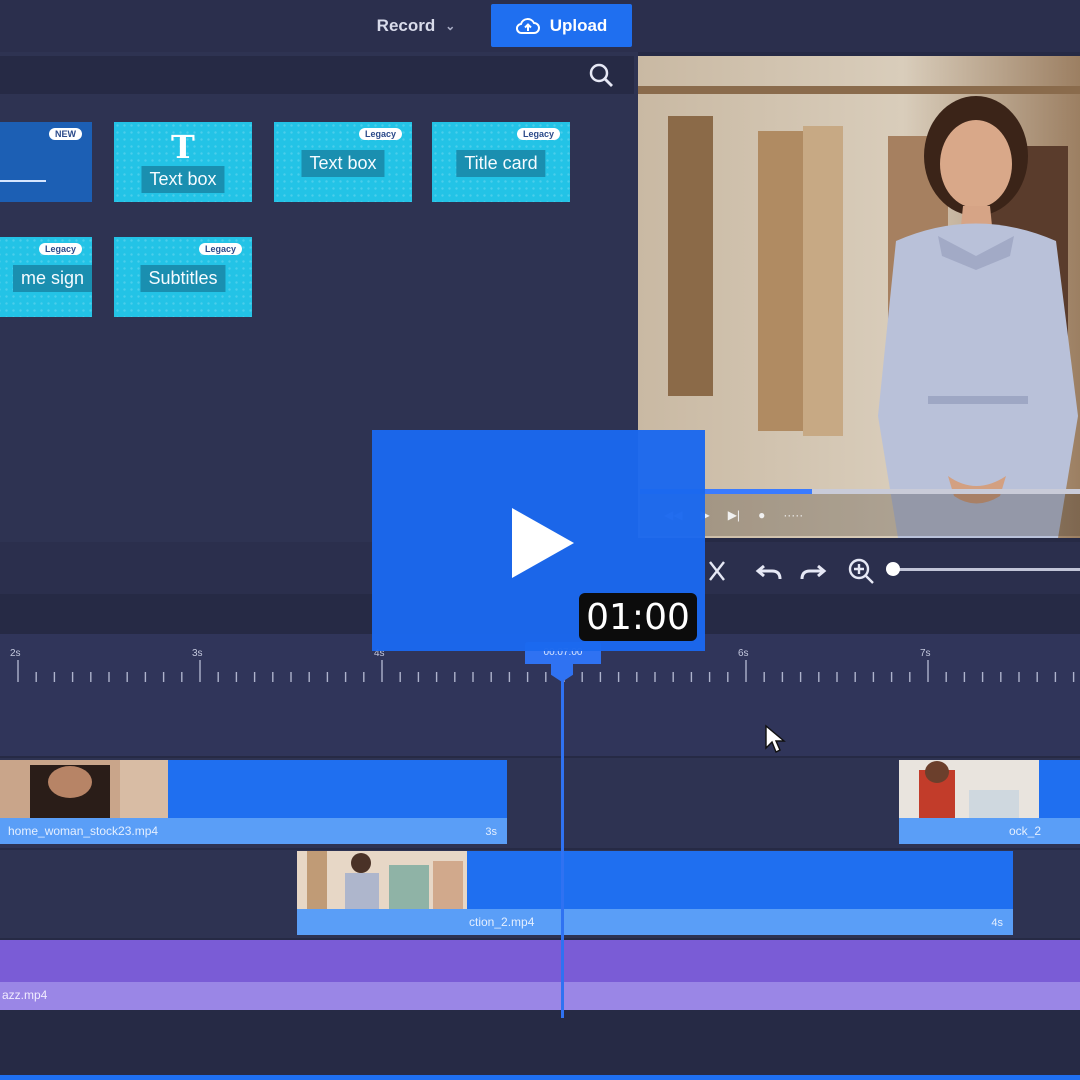 Image resolution: width=1080 pixels, height=1080 pixels. I want to click on clip-filename: home_woman_stock23.mp4, so click(83, 831).